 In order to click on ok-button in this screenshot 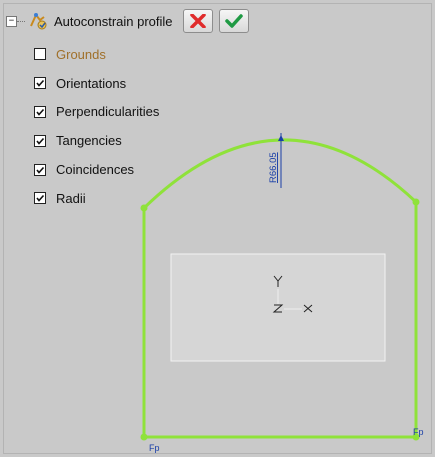, I will do `click(233, 21)`.